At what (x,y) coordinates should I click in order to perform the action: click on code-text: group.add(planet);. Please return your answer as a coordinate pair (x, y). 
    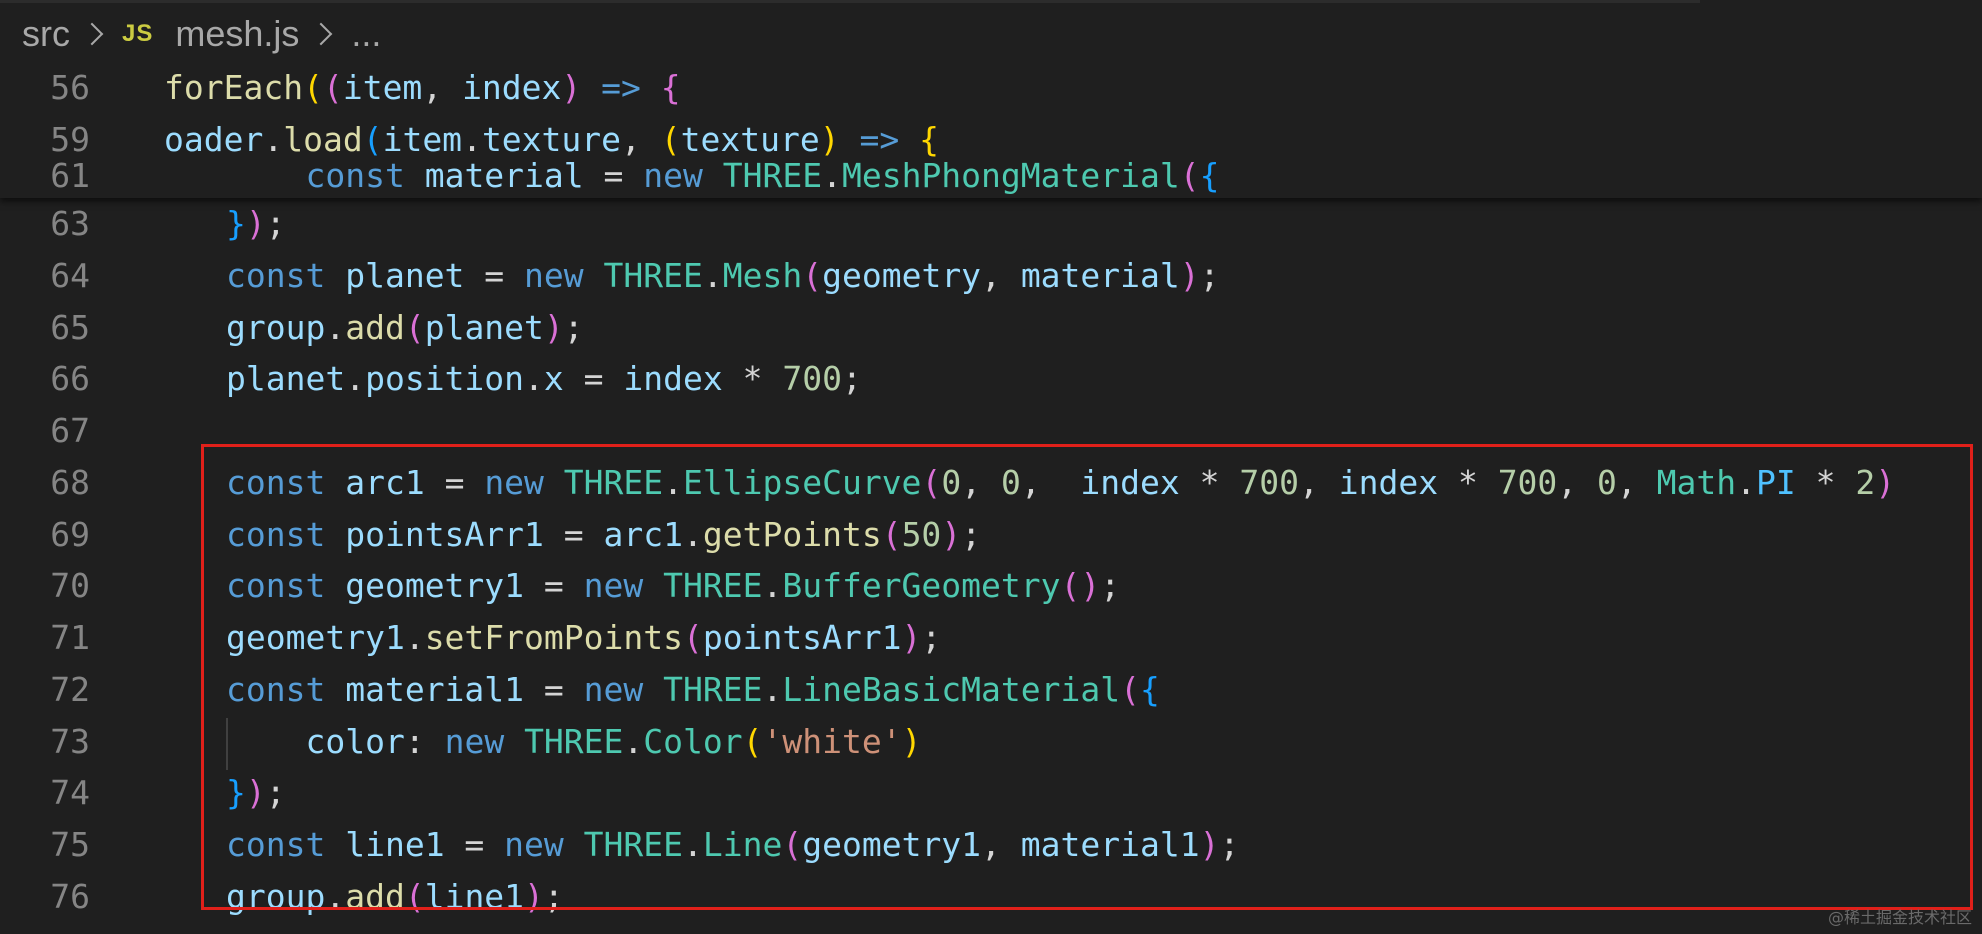
    Looking at the image, I should click on (405, 328).